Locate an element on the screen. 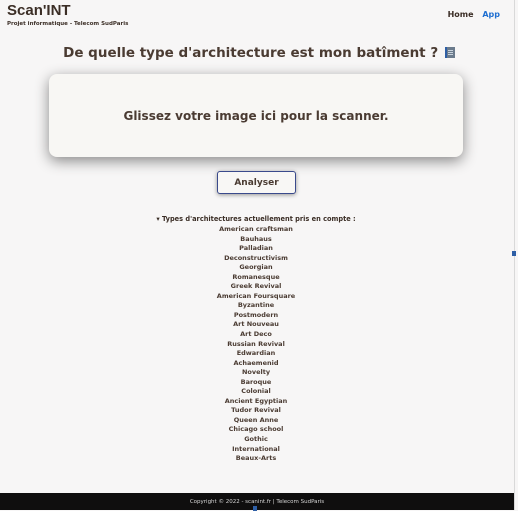 The image size is (518, 511). list-item: Byzantine is located at coordinates (256, 305).